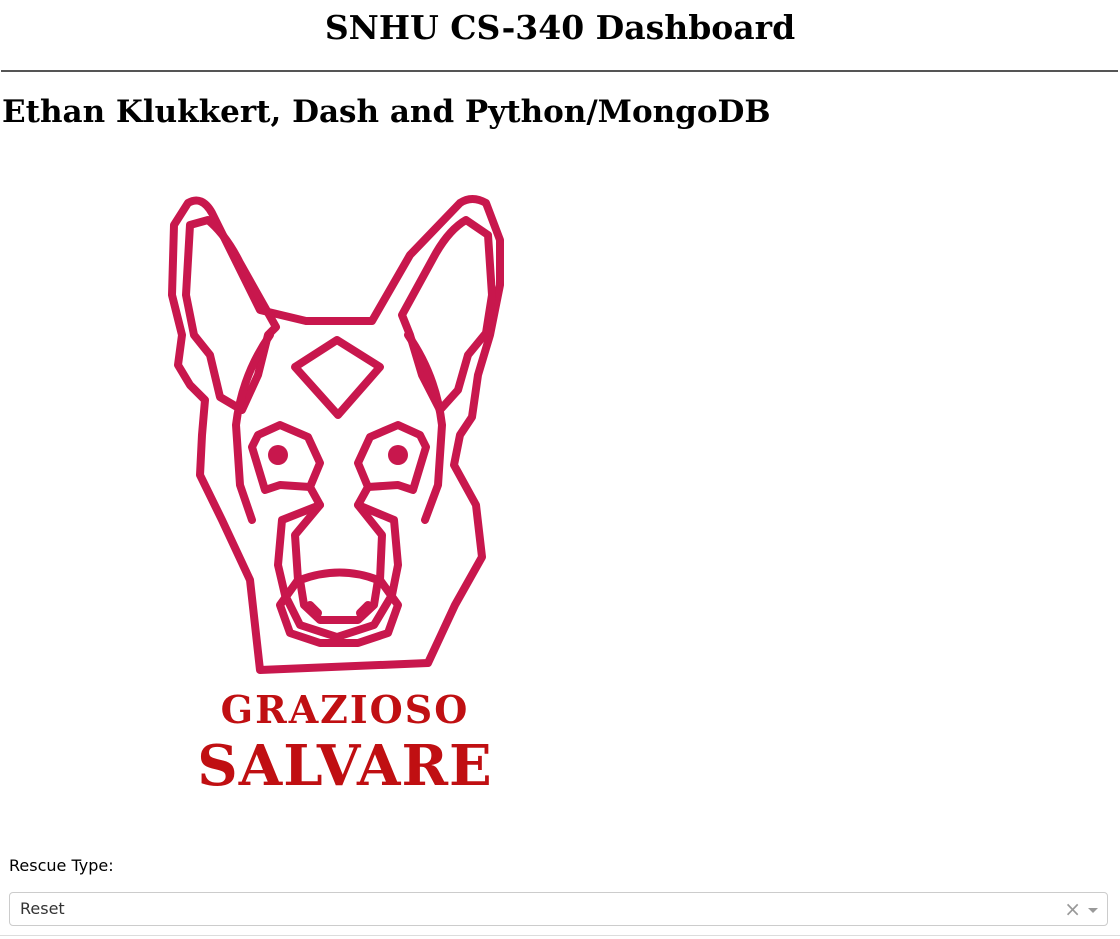 This screenshot has height=939, width=1120. What do you see at coordinates (560, 27) in the screenshot?
I see `dashboard-title: SNHU CS-340 Dashboard` at bounding box center [560, 27].